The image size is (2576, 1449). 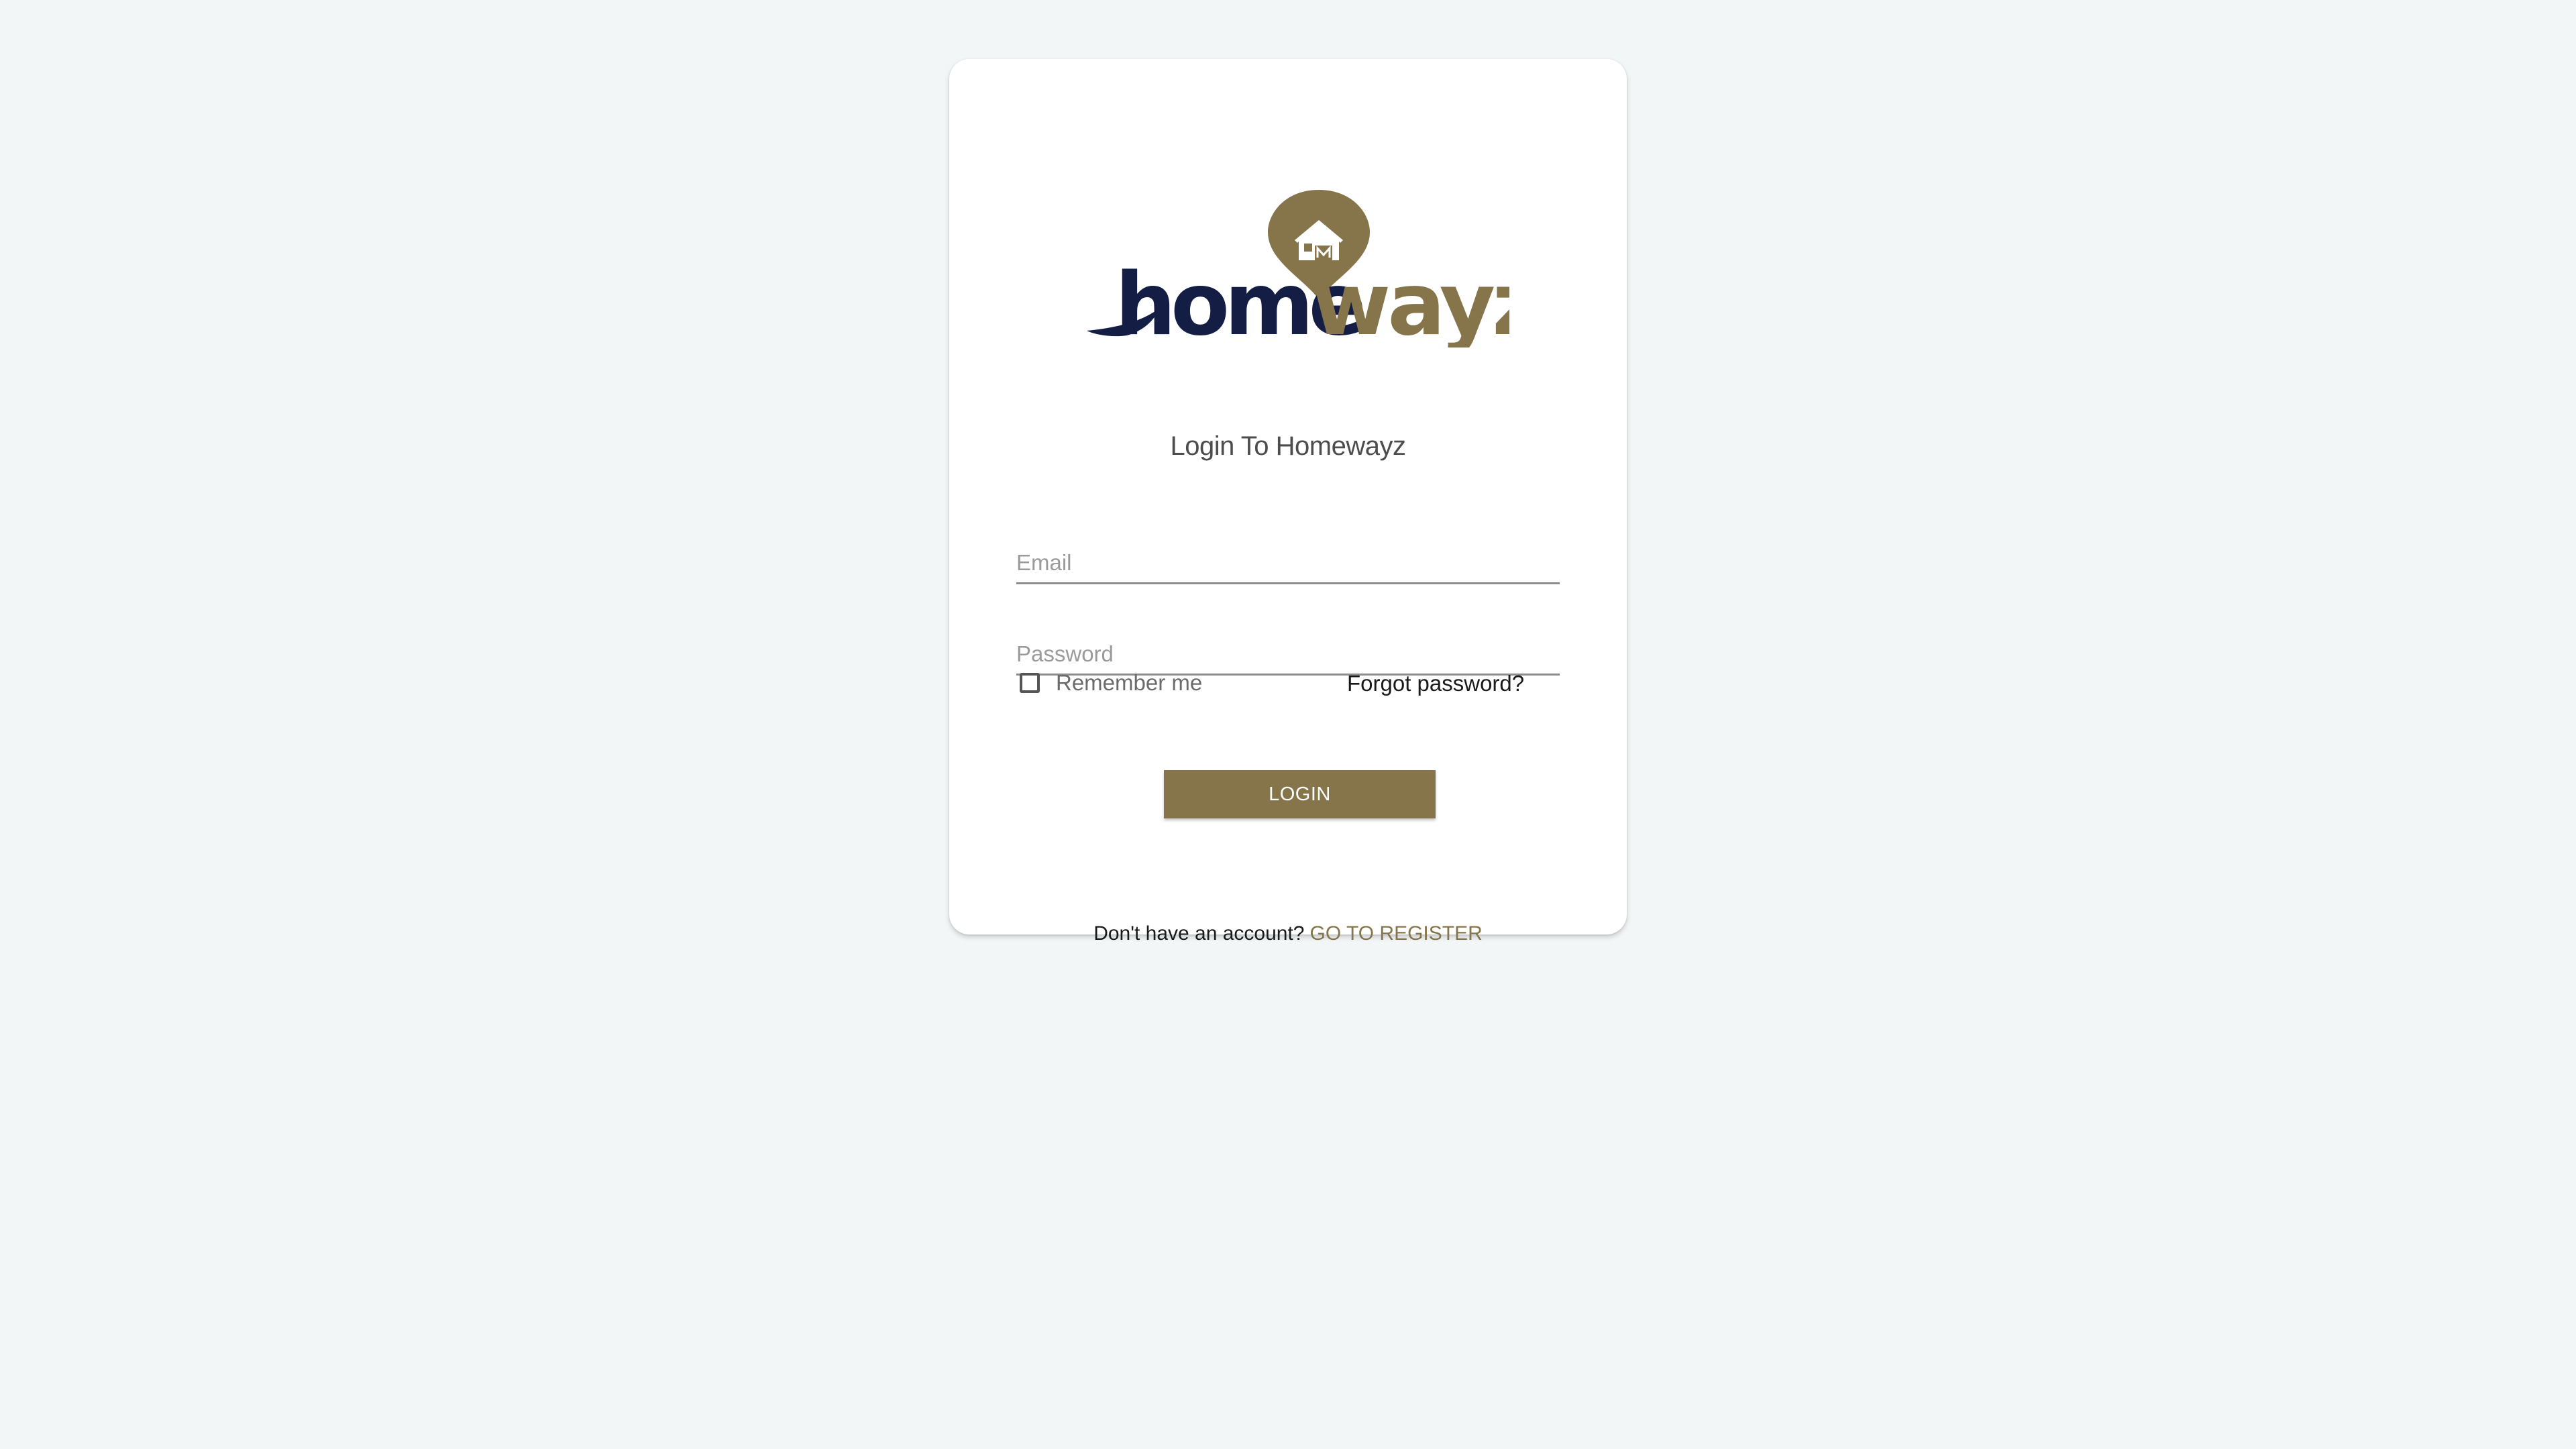 I want to click on remember-me-checkbox, so click(x=1030, y=683).